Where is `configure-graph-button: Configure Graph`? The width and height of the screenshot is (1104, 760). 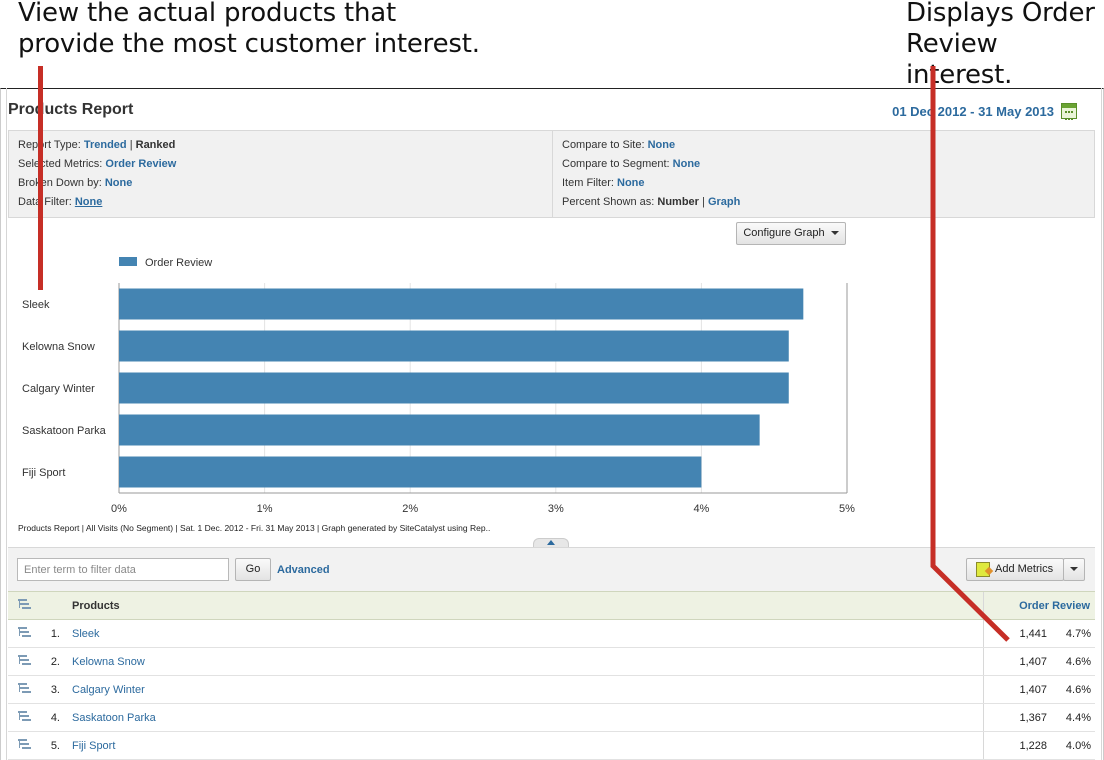
configure-graph-button: Configure Graph is located at coordinates (791, 233).